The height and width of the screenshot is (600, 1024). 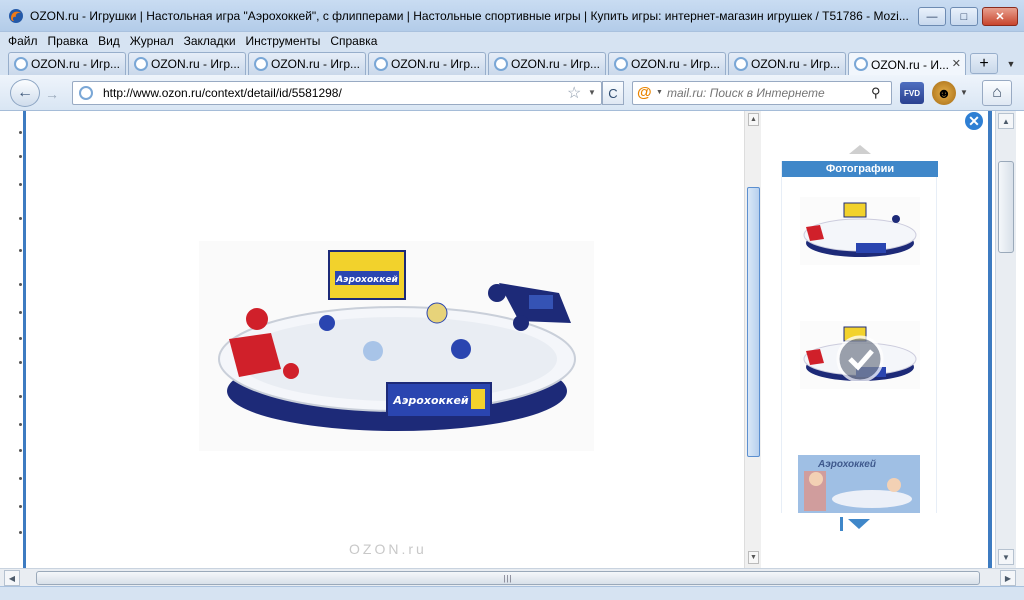 I want to click on gallery-up-arrow-icon, so click(x=860, y=149).